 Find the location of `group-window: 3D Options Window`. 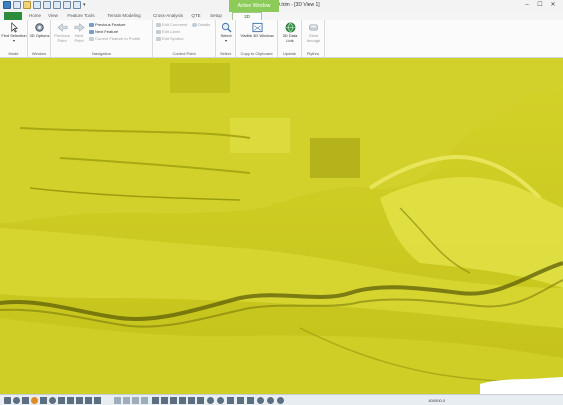

group-window: 3D Options Window is located at coordinates (39, 38).